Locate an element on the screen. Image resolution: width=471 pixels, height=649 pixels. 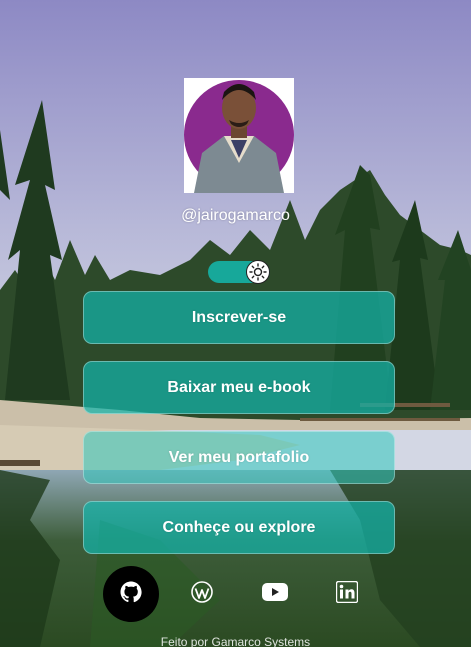
wordpress-icon is located at coordinates (202, 594).